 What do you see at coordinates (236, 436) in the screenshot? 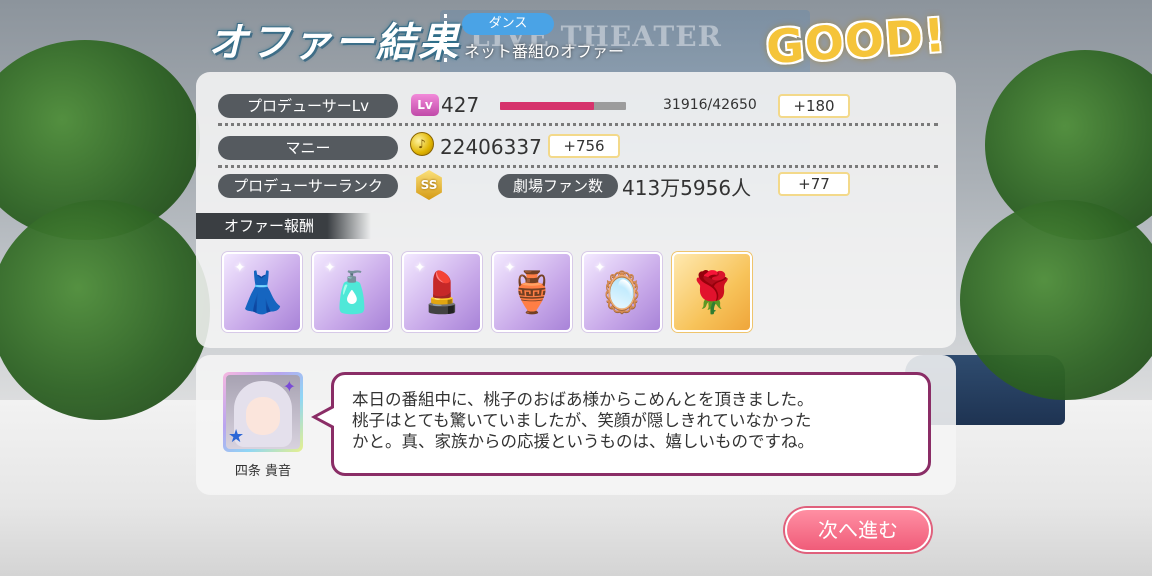
I see `star-icon: ★` at bounding box center [236, 436].